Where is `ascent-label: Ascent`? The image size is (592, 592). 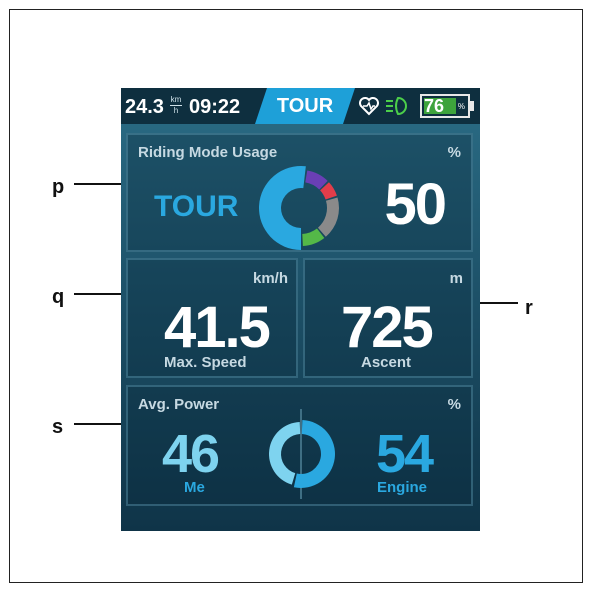
ascent-label: Ascent is located at coordinates (386, 362).